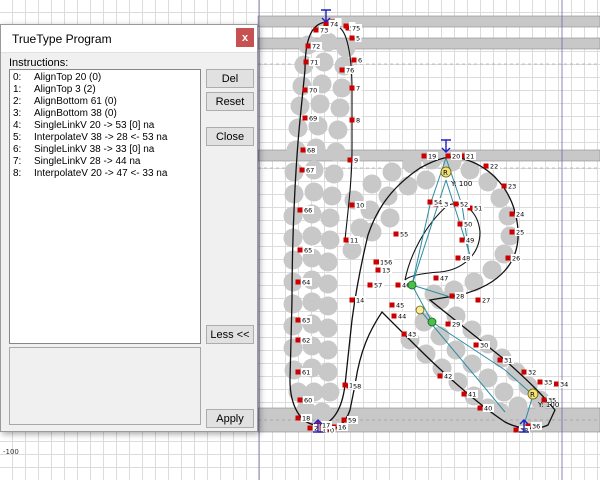 The height and width of the screenshot is (480, 600). I want to click on point-label: 58, so click(357, 387).